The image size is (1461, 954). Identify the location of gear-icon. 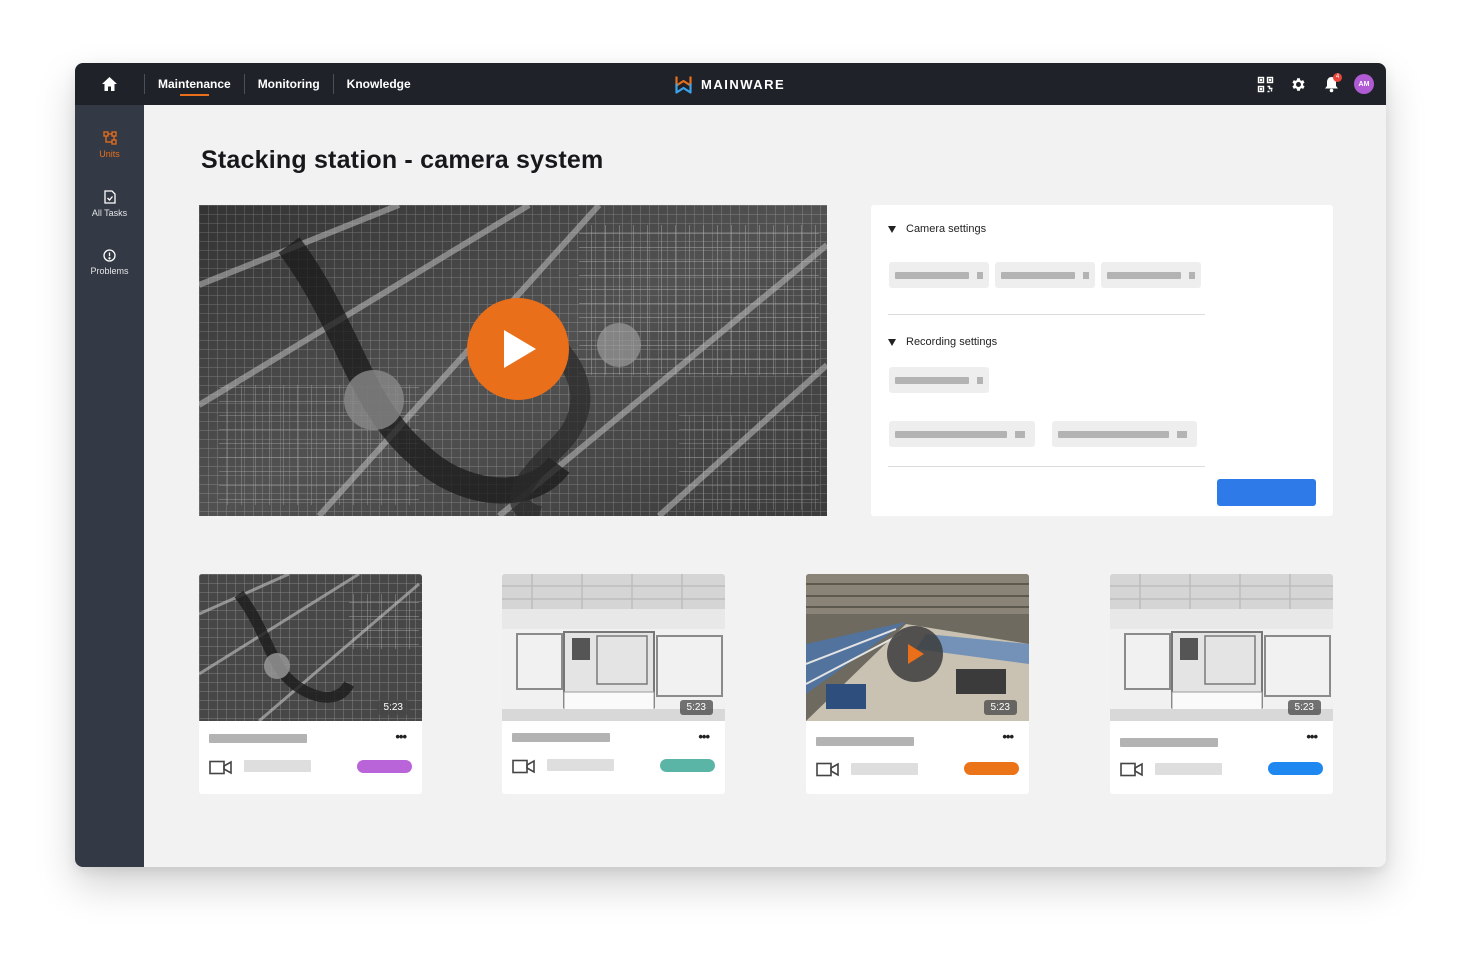
(1298, 84).